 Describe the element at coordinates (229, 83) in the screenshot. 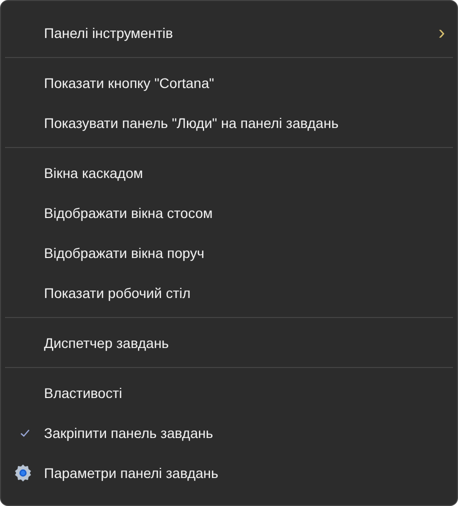

I see `menu-item: Показати кнопку "Cortana"` at that location.